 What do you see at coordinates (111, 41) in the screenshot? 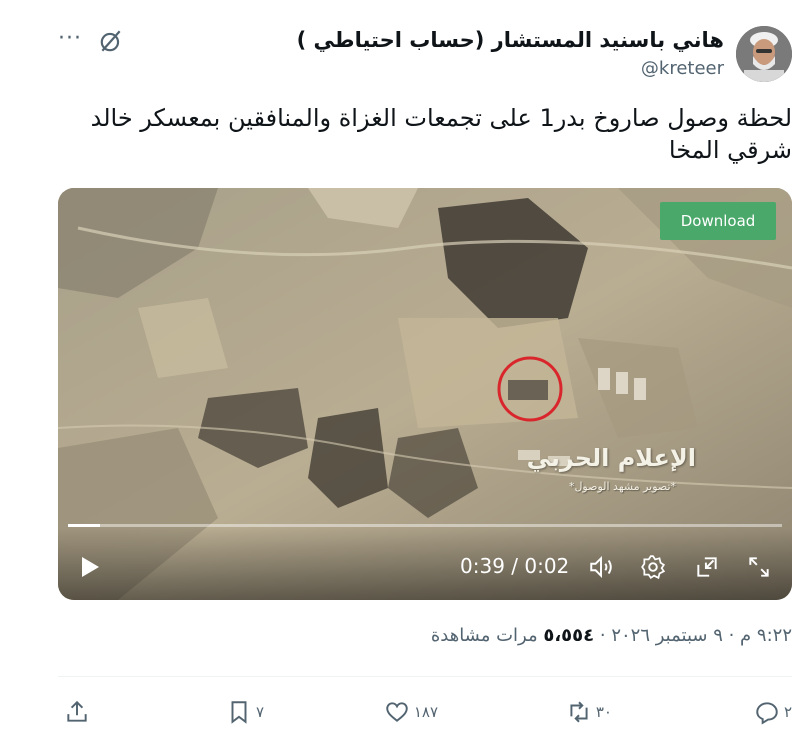
I see `grok-icon` at bounding box center [111, 41].